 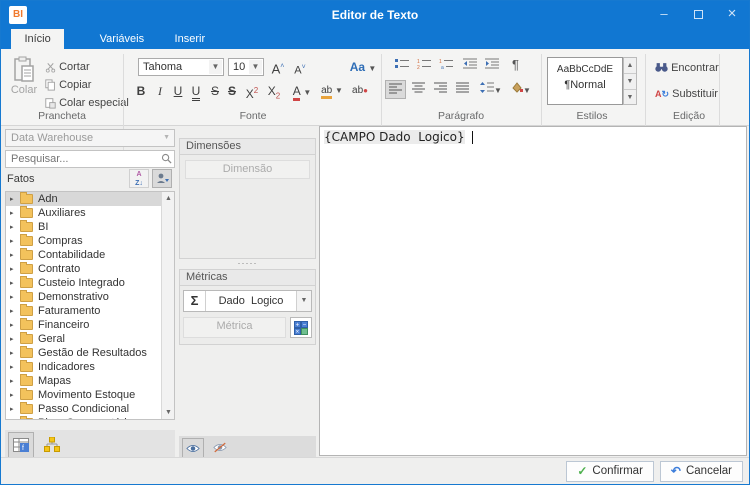 I want to click on align-center-button, so click(x=418, y=89).